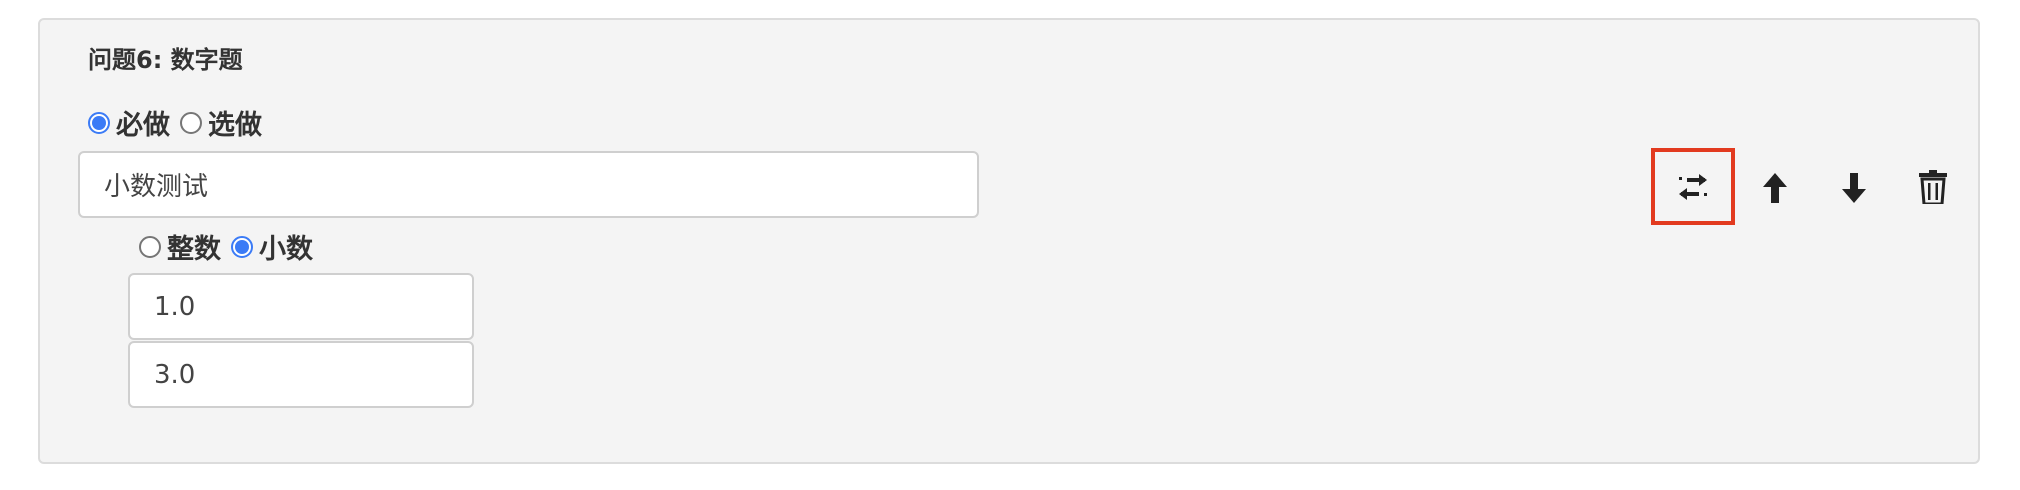 Image resolution: width=2020 pixels, height=490 pixels. Describe the element at coordinates (165, 60) in the screenshot. I see `question-title: 问题6: 数字题` at that location.